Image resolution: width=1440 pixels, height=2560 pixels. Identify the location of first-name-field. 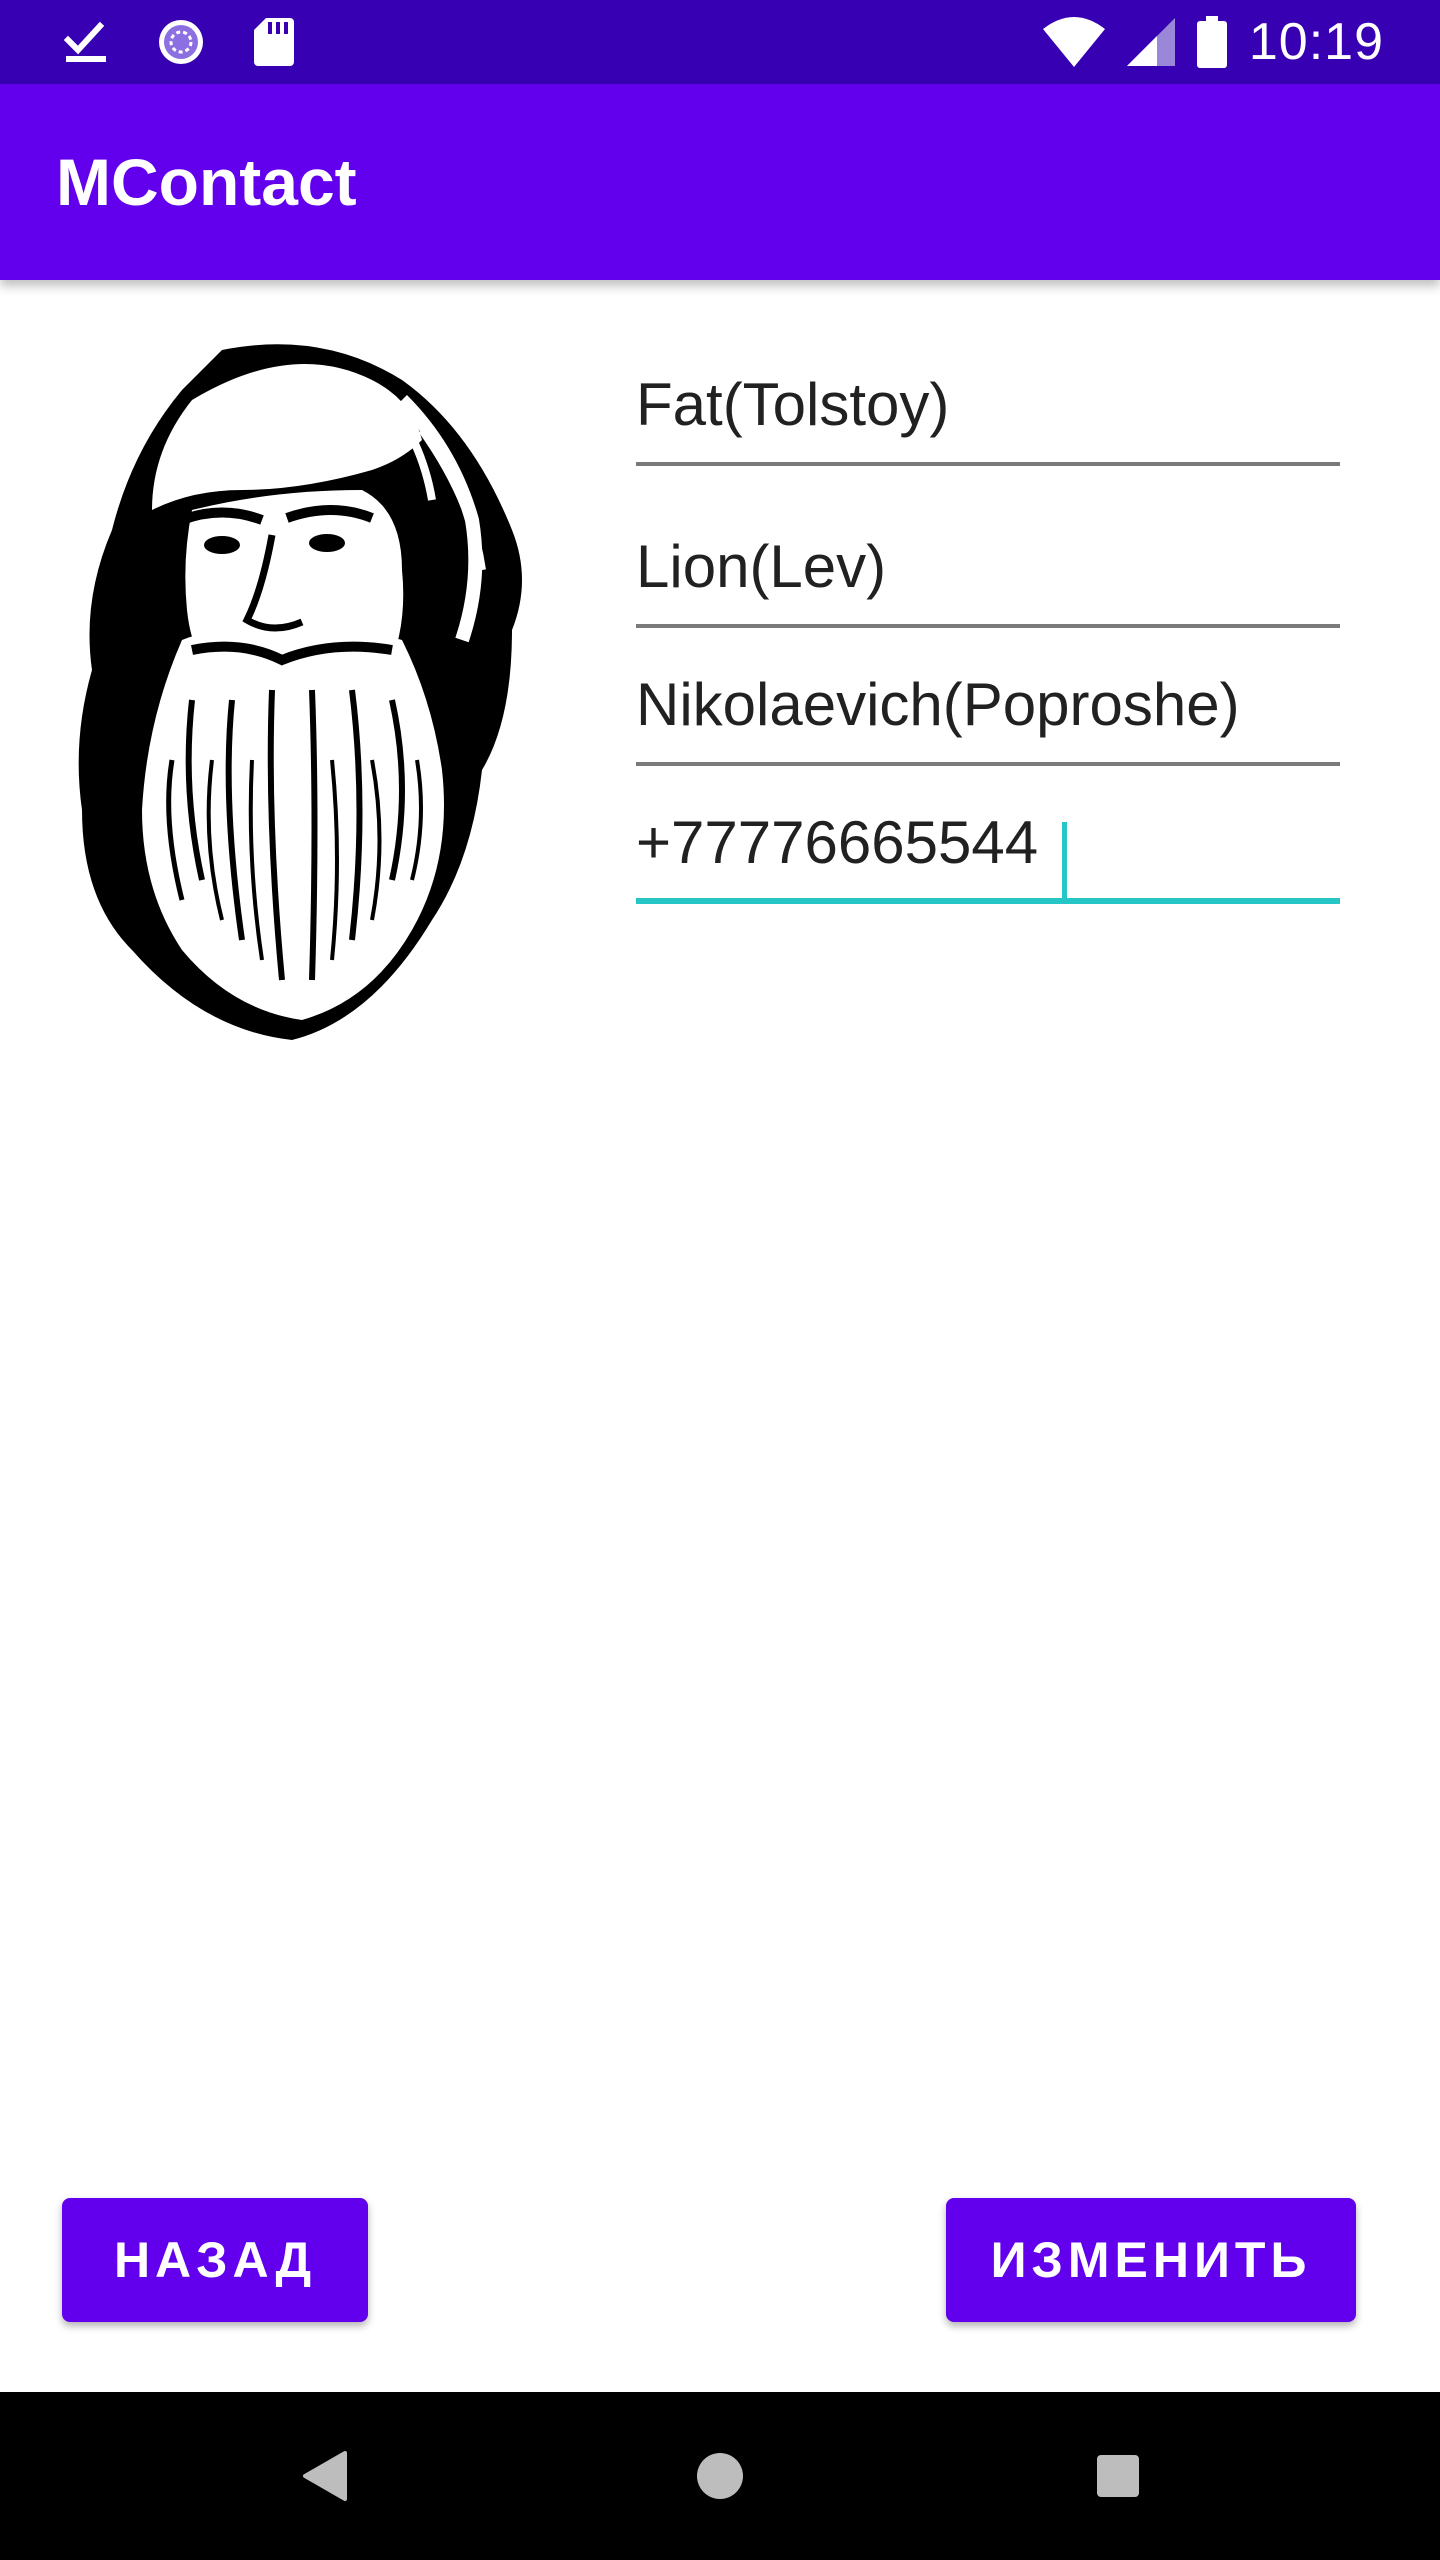
(988, 573).